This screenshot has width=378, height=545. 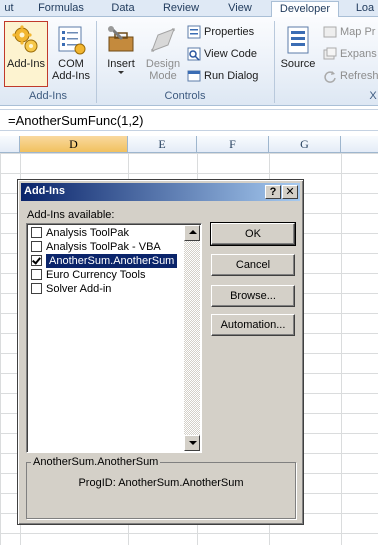 I want to click on group-label-controls: Controls, so click(x=185, y=96).